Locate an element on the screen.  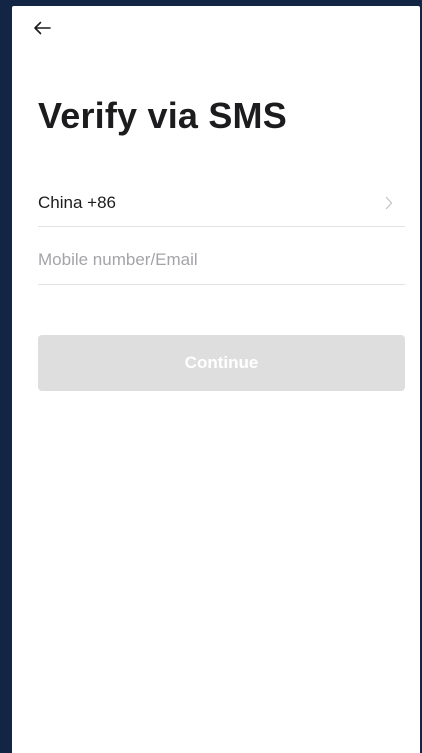
phone-email-field is located at coordinates (221, 260).